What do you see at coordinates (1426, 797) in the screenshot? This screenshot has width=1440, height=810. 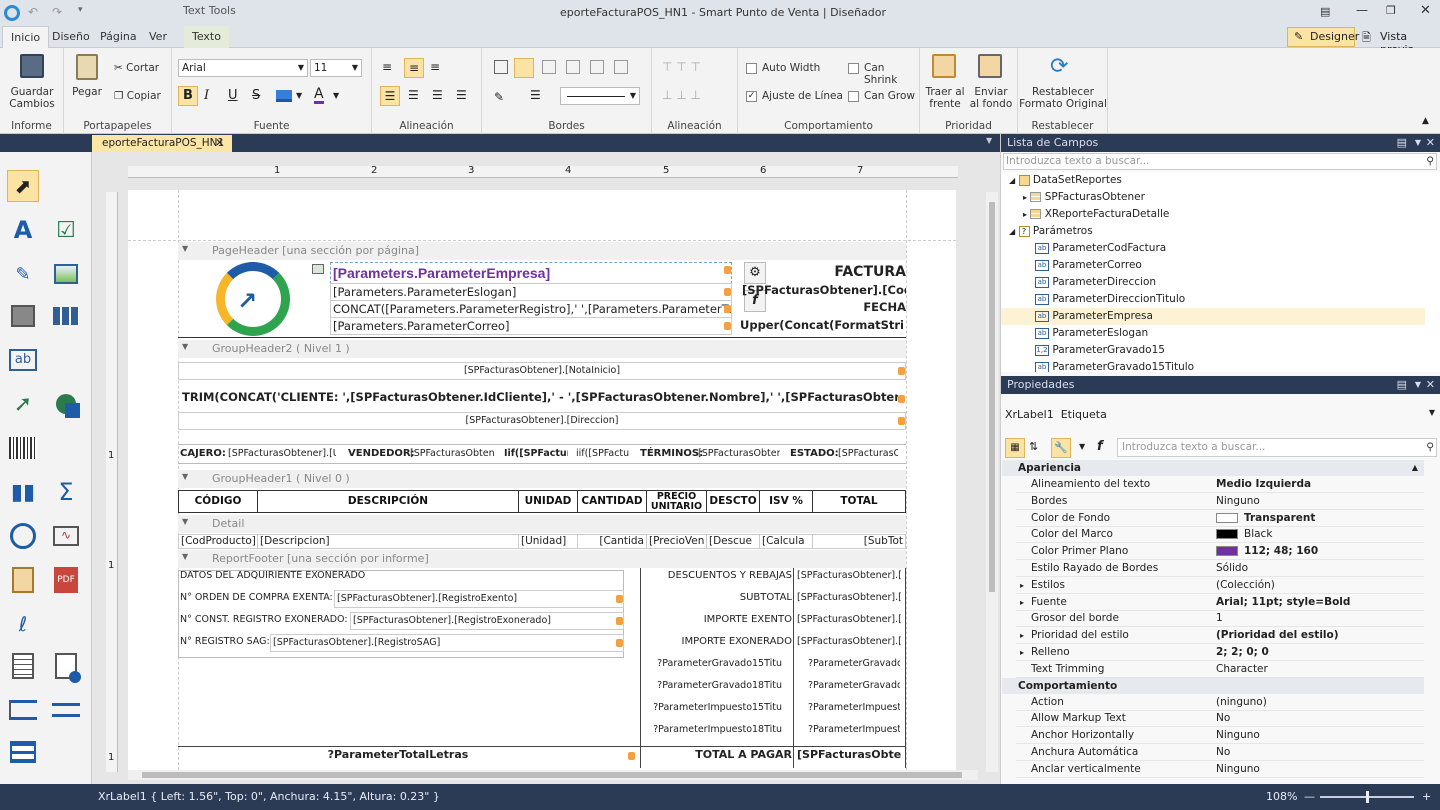 I see `zoom-in-button: +` at bounding box center [1426, 797].